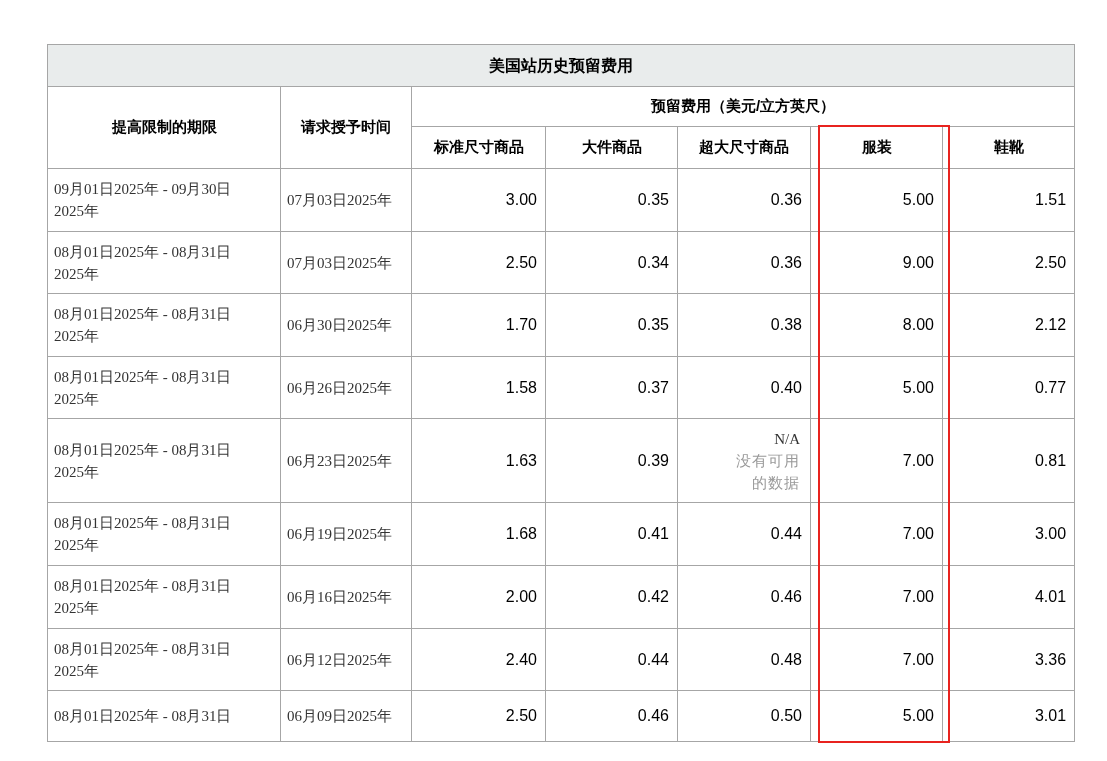 This screenshot has height=761, width=1107. What do you see at coordinates (521, 596) in the screenshot?
I see `fee-value: 2.00` at bounding box center [521, 596].